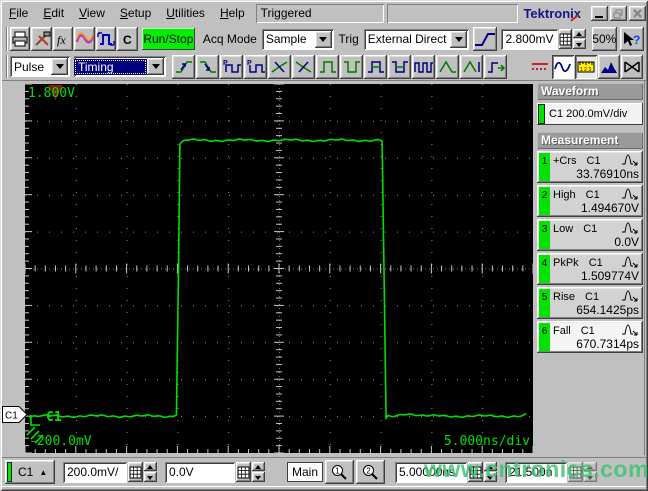 This screenshot has width=648, height=491. I want to click on menu-setup: Setup, so click(136, 13).